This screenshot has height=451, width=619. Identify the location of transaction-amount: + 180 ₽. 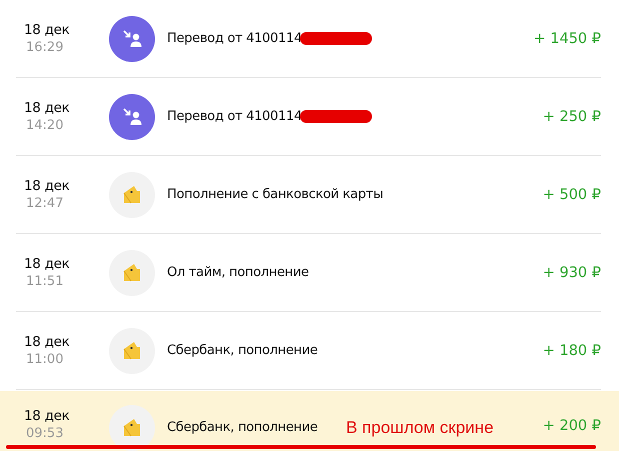
(571, 350).